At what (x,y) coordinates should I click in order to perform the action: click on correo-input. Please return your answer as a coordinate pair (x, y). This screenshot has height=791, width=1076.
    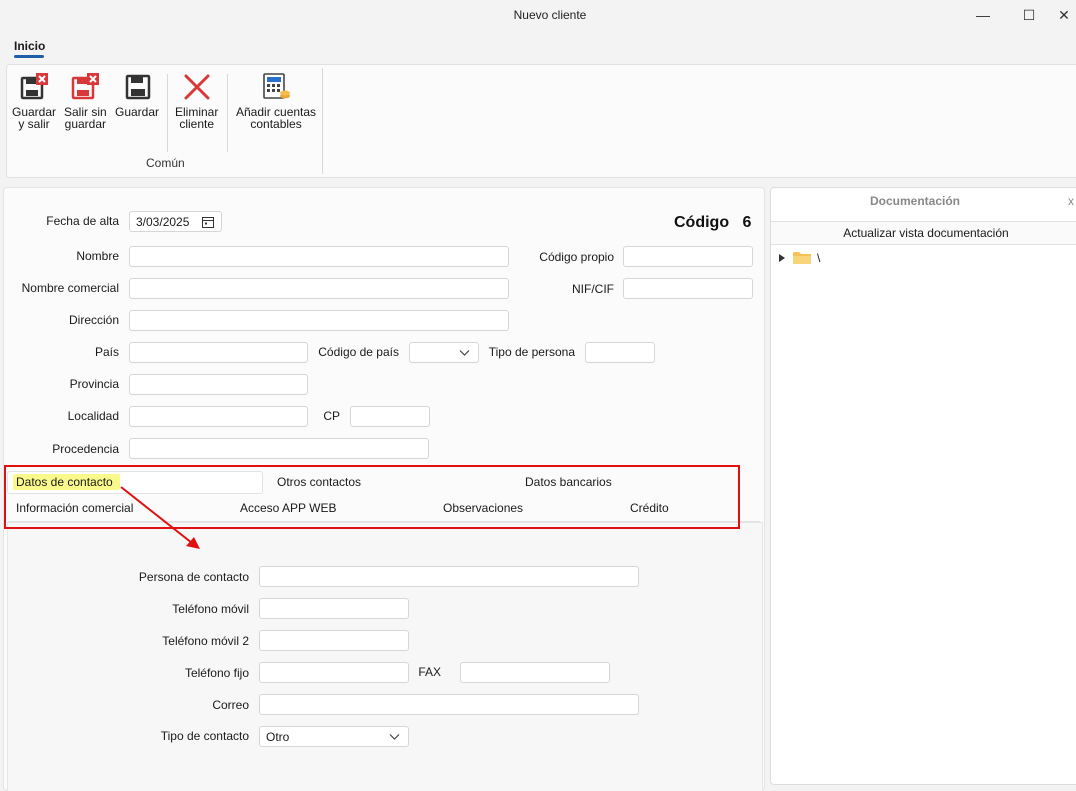
    Looking at the image, I should click on (449, 704).